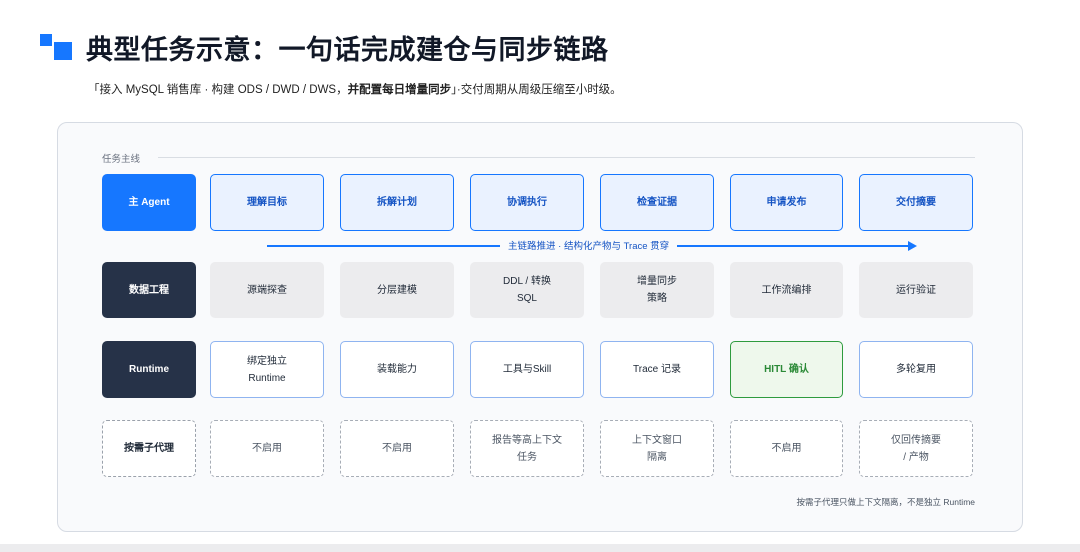 Image resolution: width=1080 pixels, height=552 pixels. Describe the element at coordinates (657, 369) in the screenshot. I see `runtime-cell: Trace 记录` at that location.